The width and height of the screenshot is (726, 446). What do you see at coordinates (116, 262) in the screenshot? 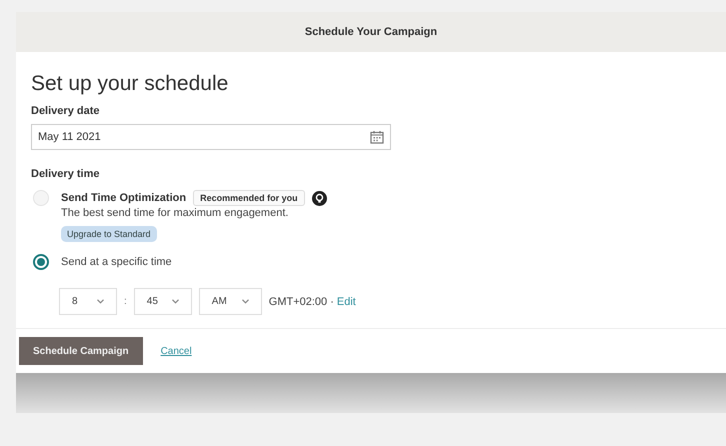
I see `option-label: Send at a specific time` at bounding box center [116, 262].